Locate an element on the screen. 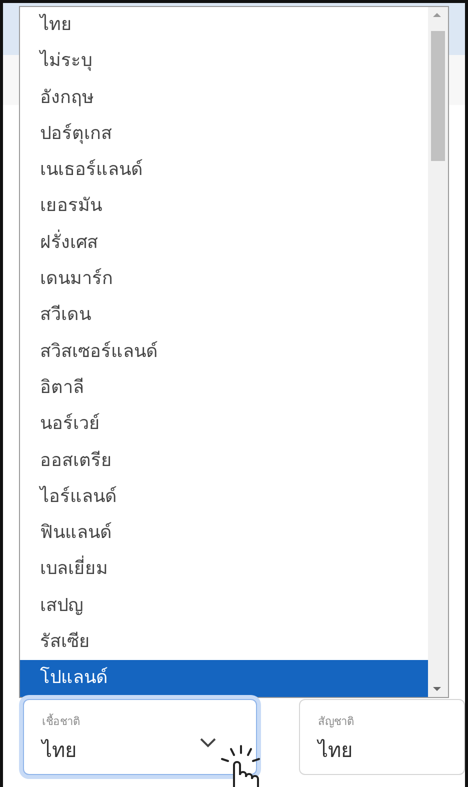  text-field: สัญชาติ ไทย is located at coordinates (382, 737).